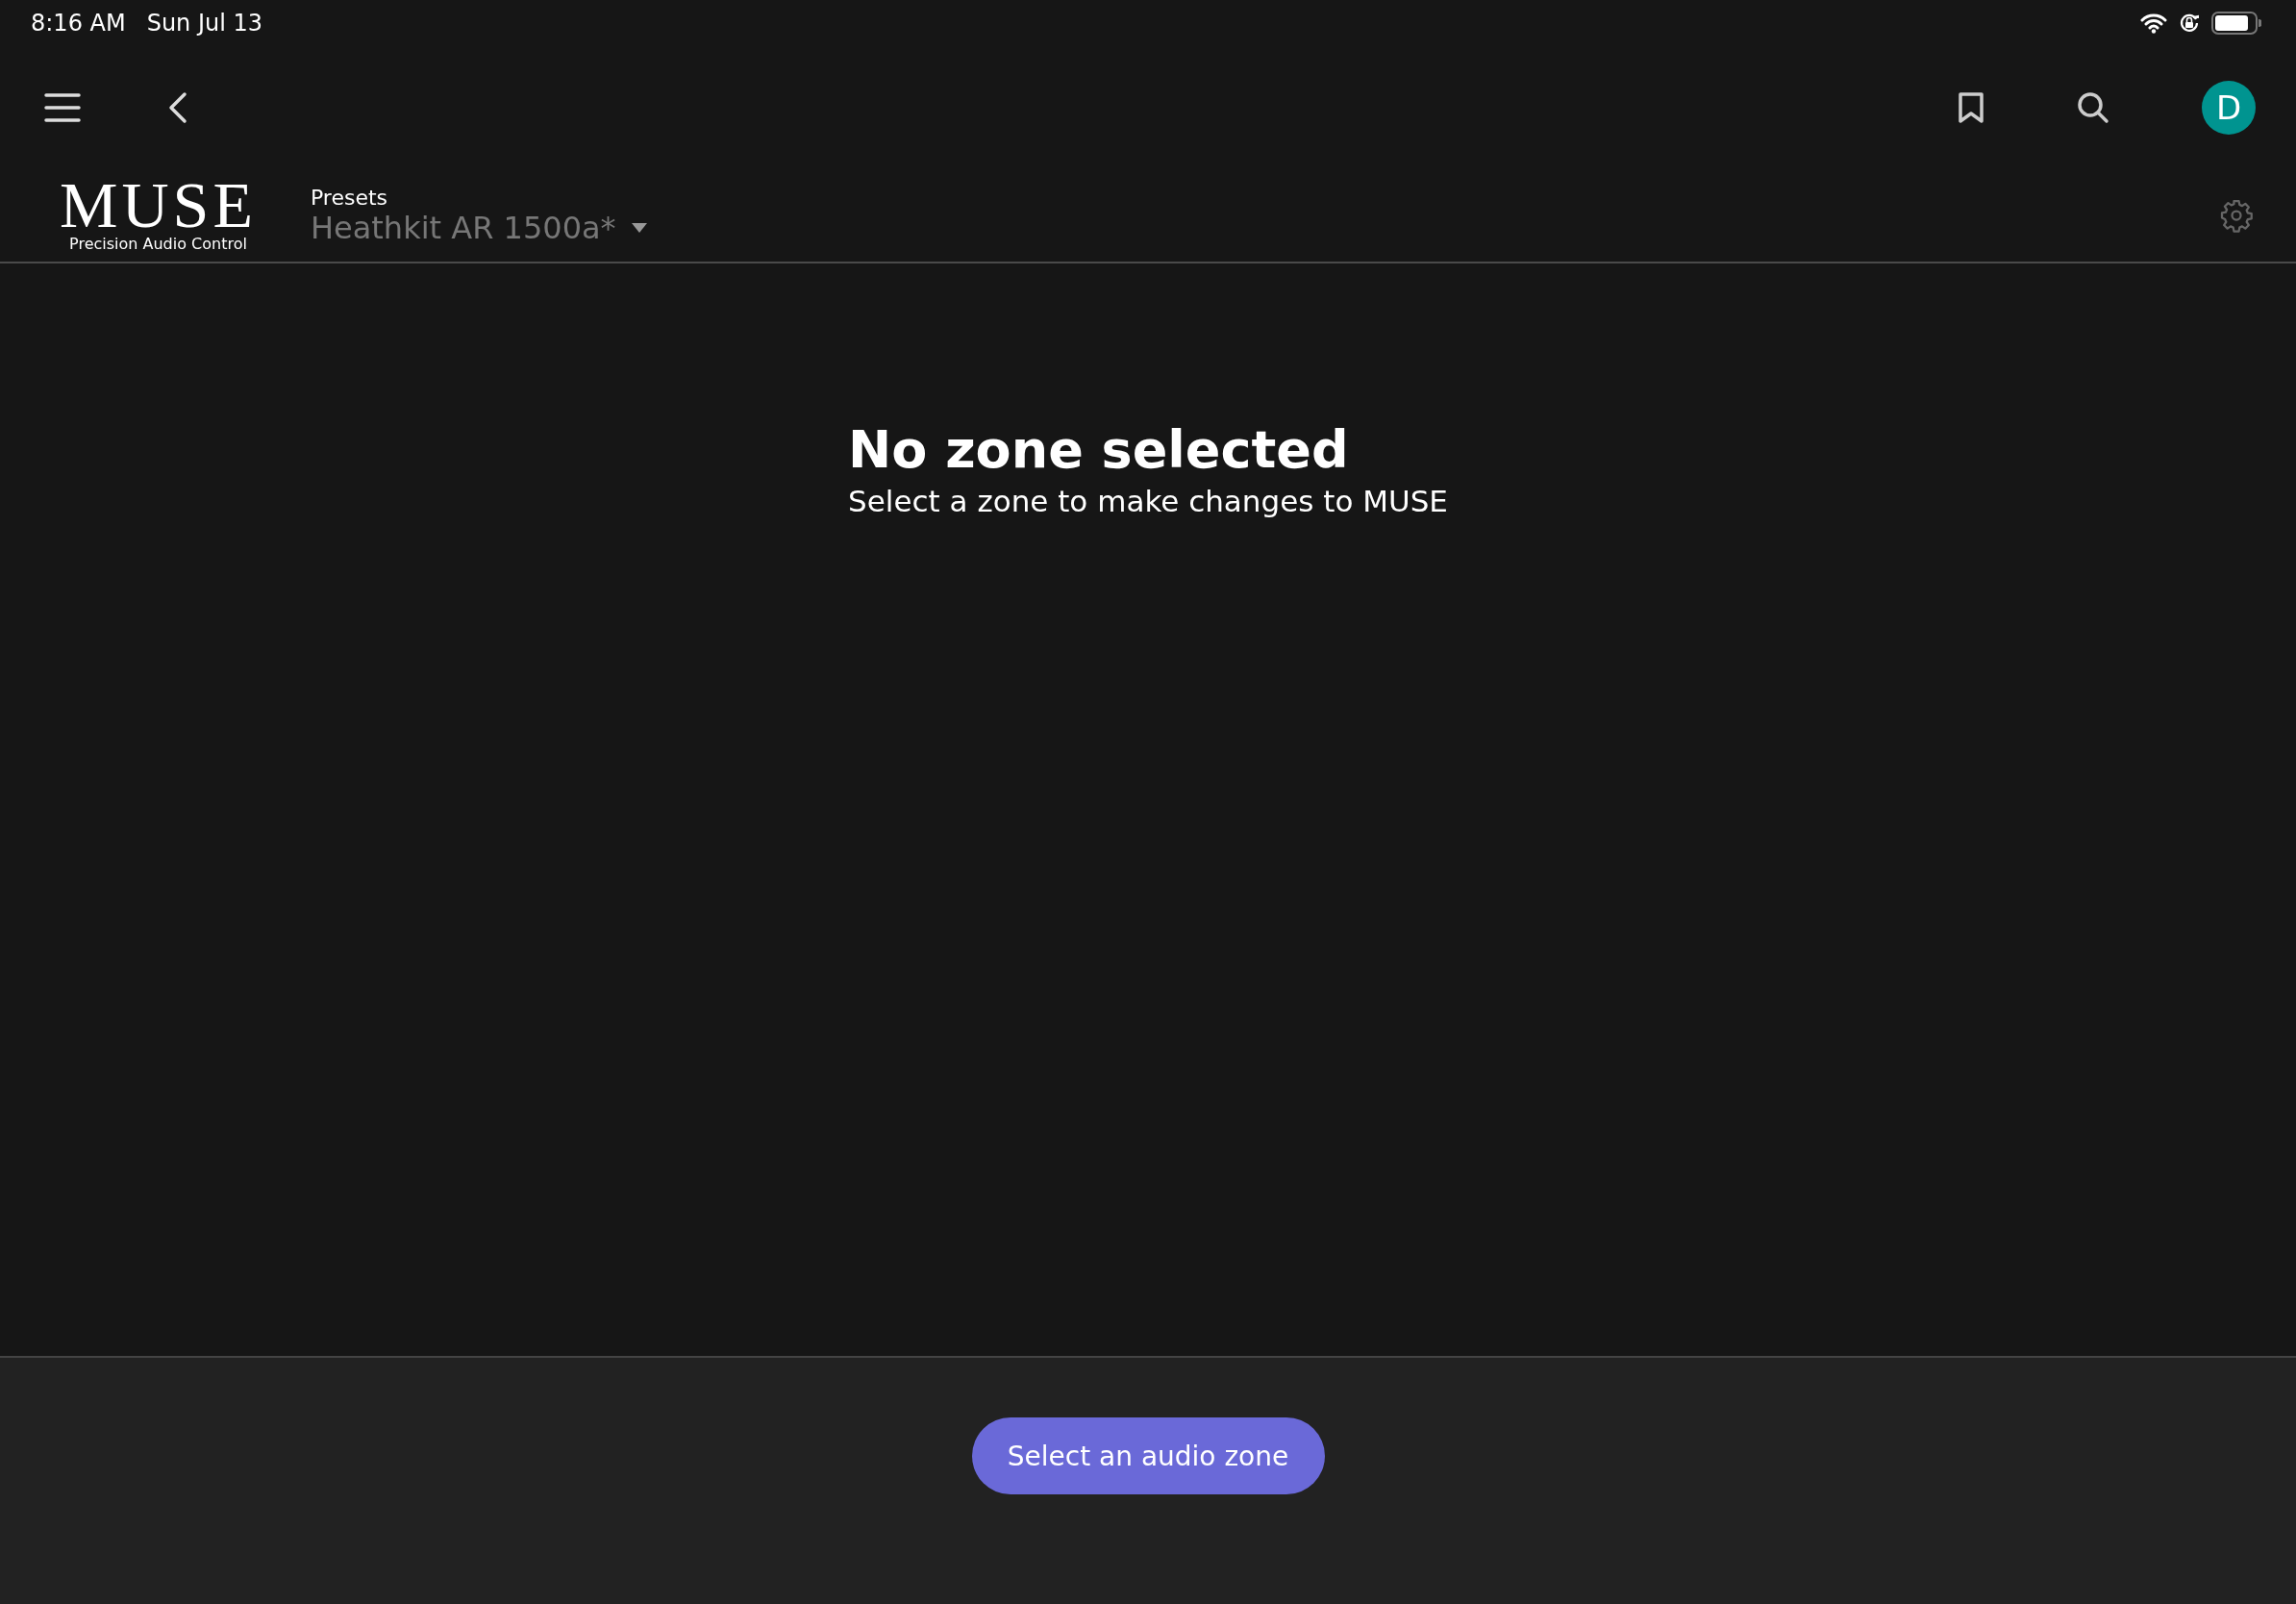 This screenshot has width=2296, height=1604. I want to click on caret-icon, so click(639, 227).